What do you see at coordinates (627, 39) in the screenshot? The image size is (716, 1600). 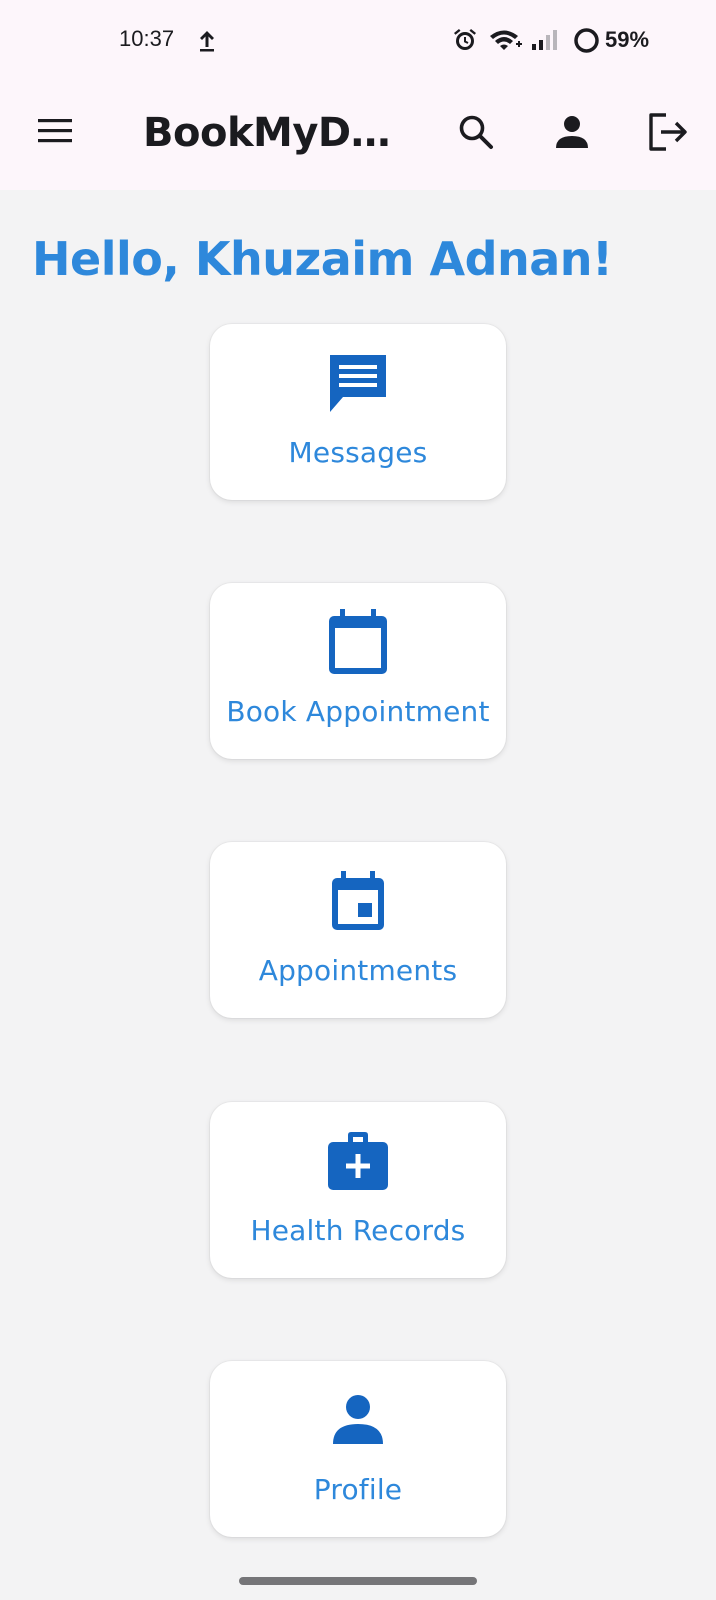 I see `battery-percent: 59%` at bounding box center [627, 39].